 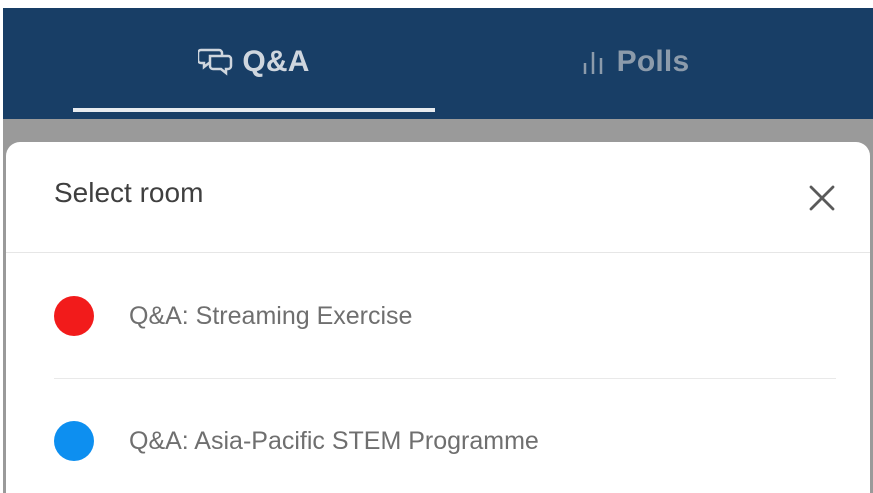 What do you see at coordinates (254, 110) in the screenshot?
I see `active-tab-indicator` at bounding box center [254, 110].